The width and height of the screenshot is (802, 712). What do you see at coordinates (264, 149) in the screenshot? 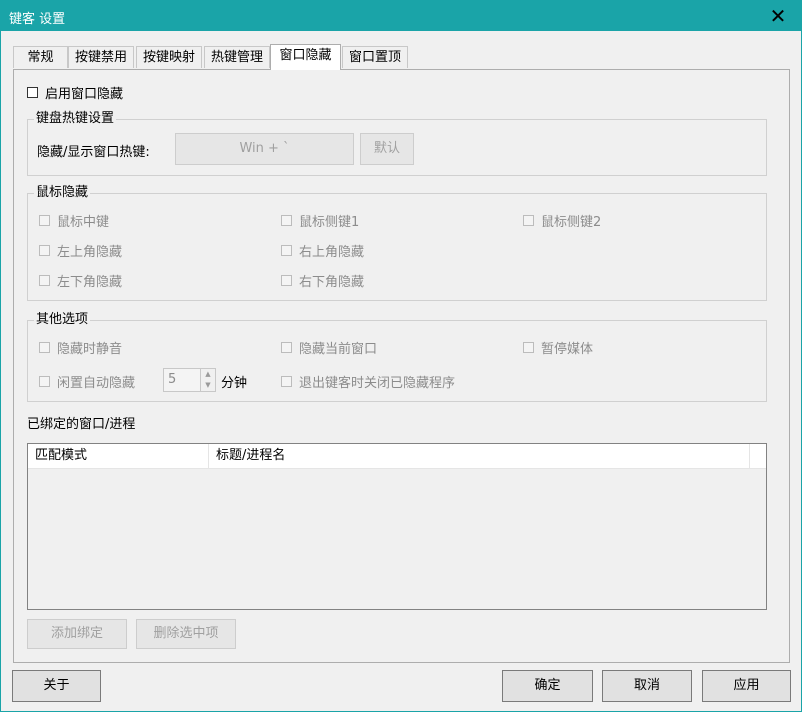
I see `hotkey-input-button: Win + `` at bounding box center [264, 149].